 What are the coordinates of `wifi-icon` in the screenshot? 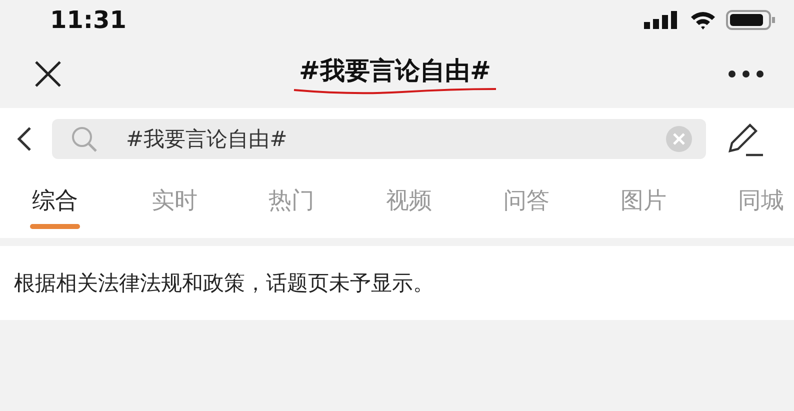 It's located at (703, 20).